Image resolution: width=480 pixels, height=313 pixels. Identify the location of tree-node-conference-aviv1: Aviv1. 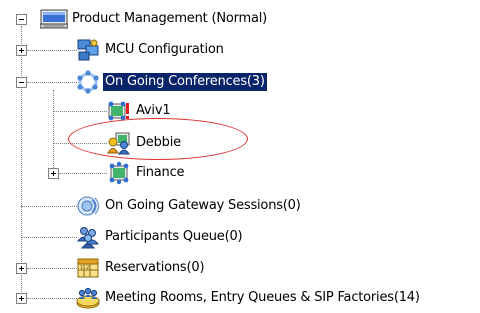
(139, 111).